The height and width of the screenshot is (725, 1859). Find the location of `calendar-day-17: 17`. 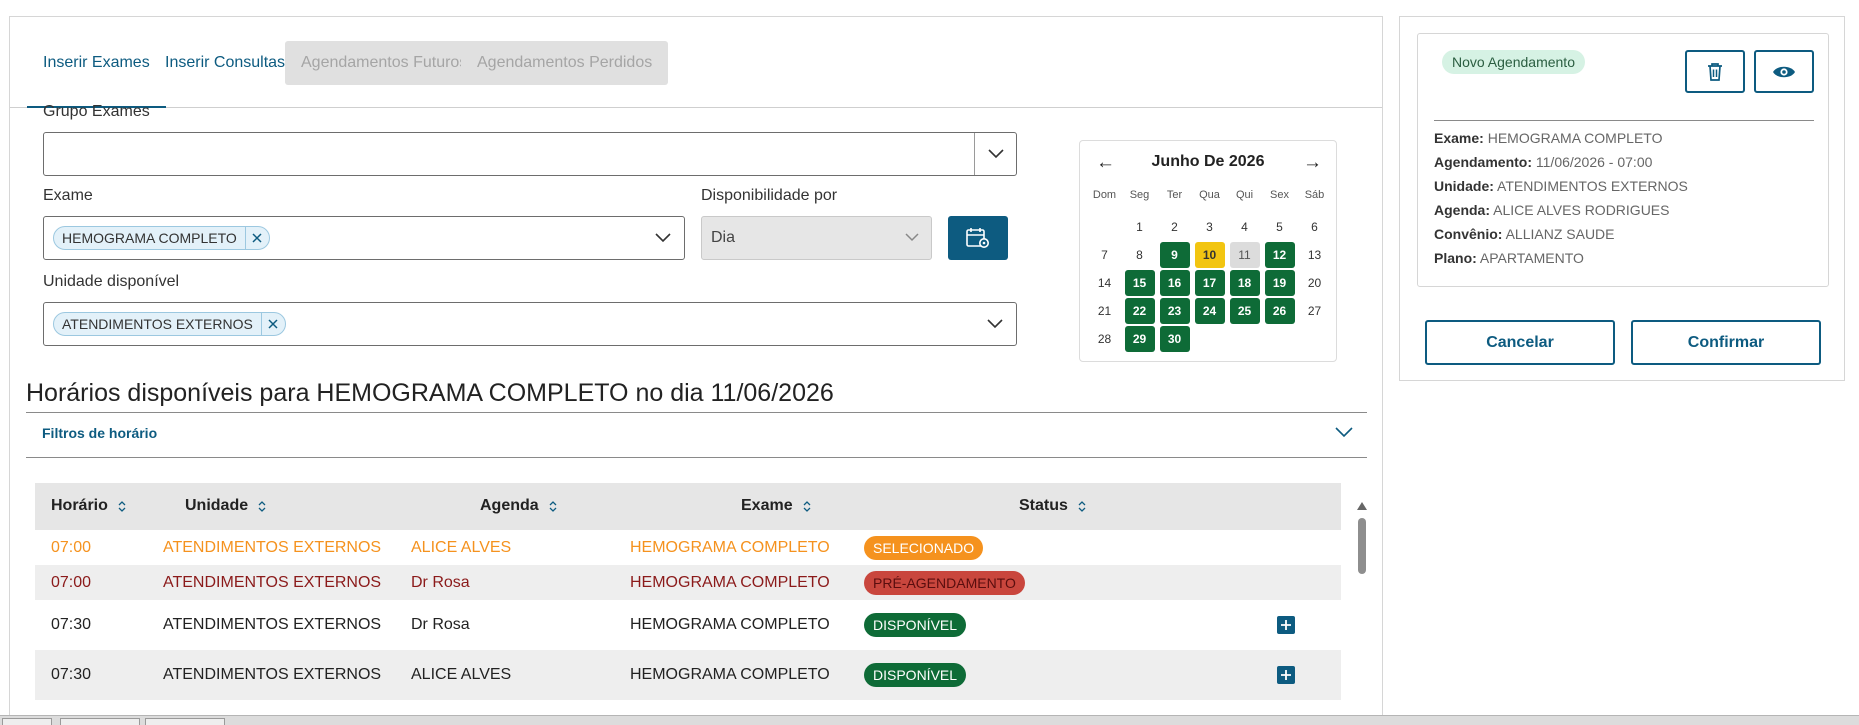

calendar-day-17: 17 is located at coordinates (1209, 283).